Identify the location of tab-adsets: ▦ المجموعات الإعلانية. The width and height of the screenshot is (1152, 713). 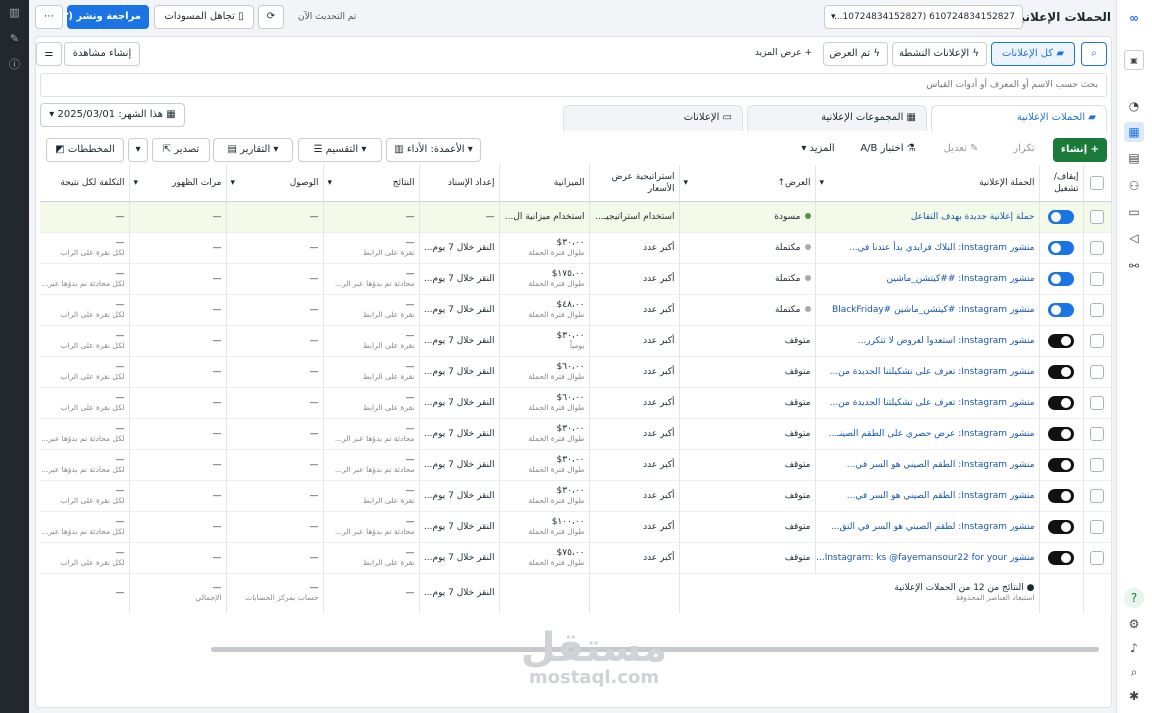
(837, 118).